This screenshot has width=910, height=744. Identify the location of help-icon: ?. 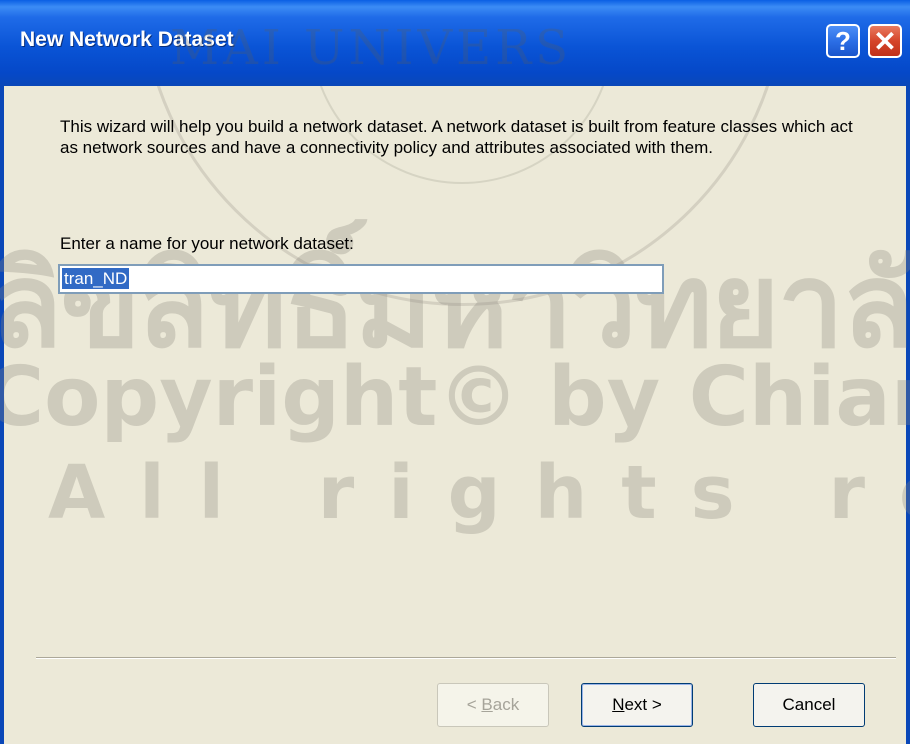
(843, 40).